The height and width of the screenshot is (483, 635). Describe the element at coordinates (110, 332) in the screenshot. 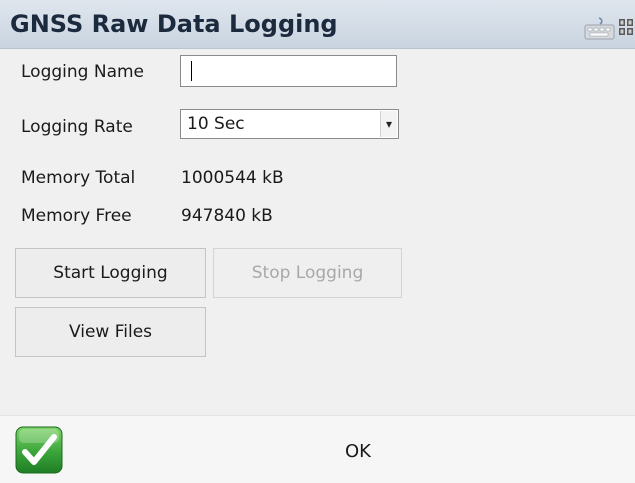

I see `view-files-button: View Files` at that location.